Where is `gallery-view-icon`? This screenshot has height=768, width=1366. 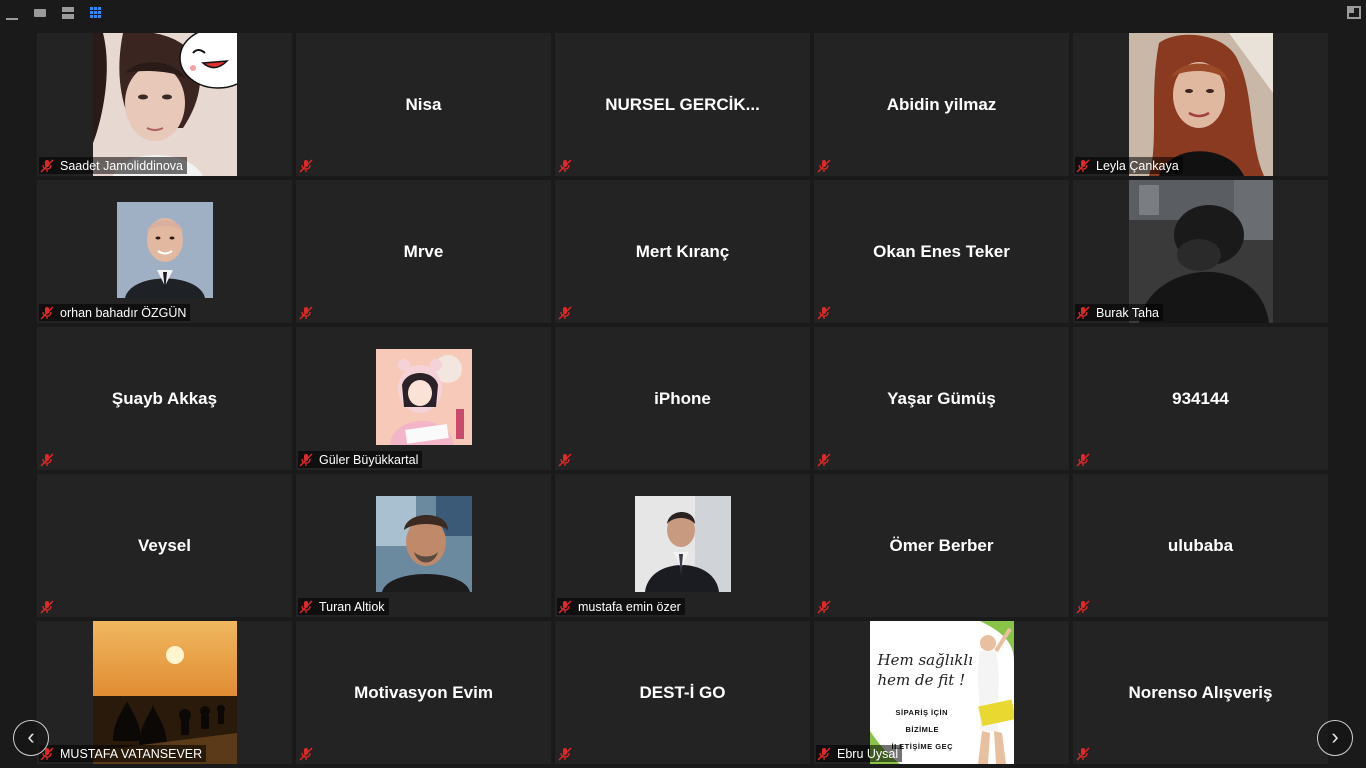 gallery-view-icon is located at coordinates (96, 13).